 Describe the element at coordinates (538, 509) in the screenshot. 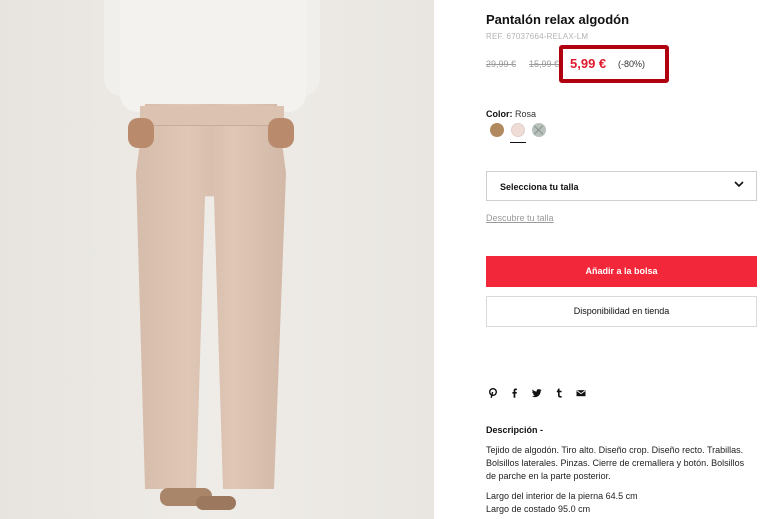

I see `measurement-side-length: Largo de costado 95.0 cm` at that location.